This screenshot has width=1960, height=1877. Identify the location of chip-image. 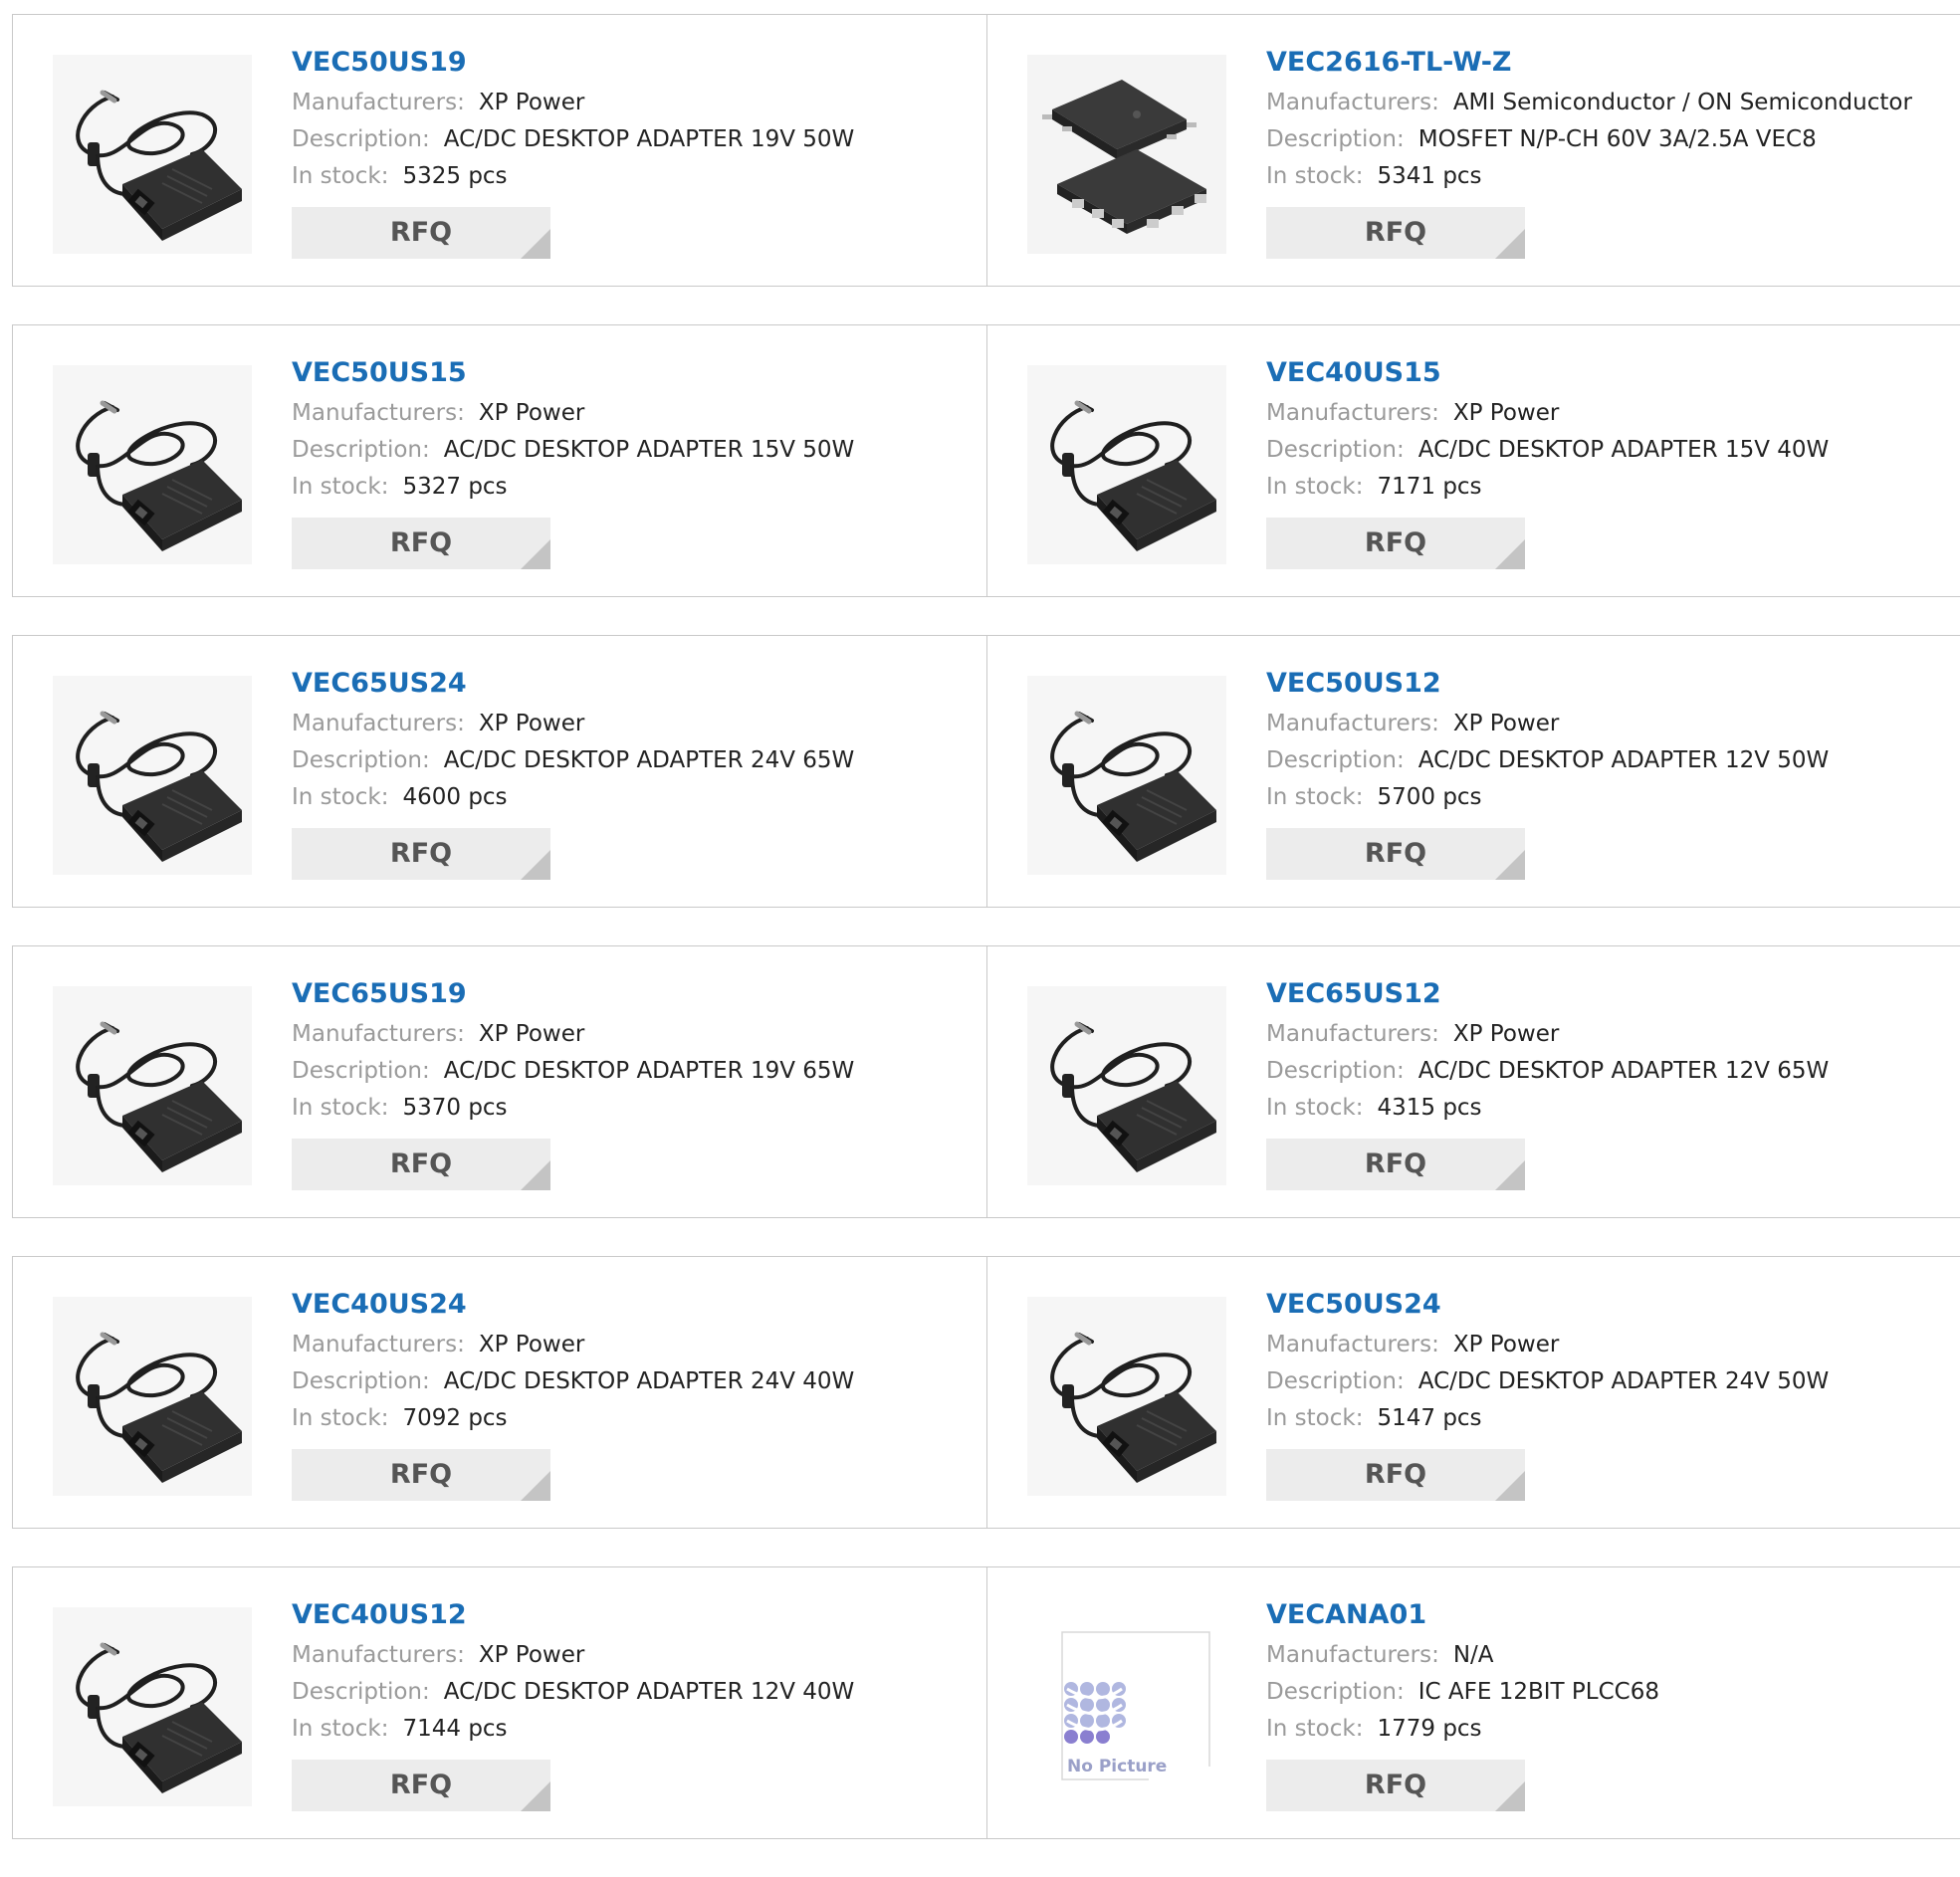
(1126, 155).